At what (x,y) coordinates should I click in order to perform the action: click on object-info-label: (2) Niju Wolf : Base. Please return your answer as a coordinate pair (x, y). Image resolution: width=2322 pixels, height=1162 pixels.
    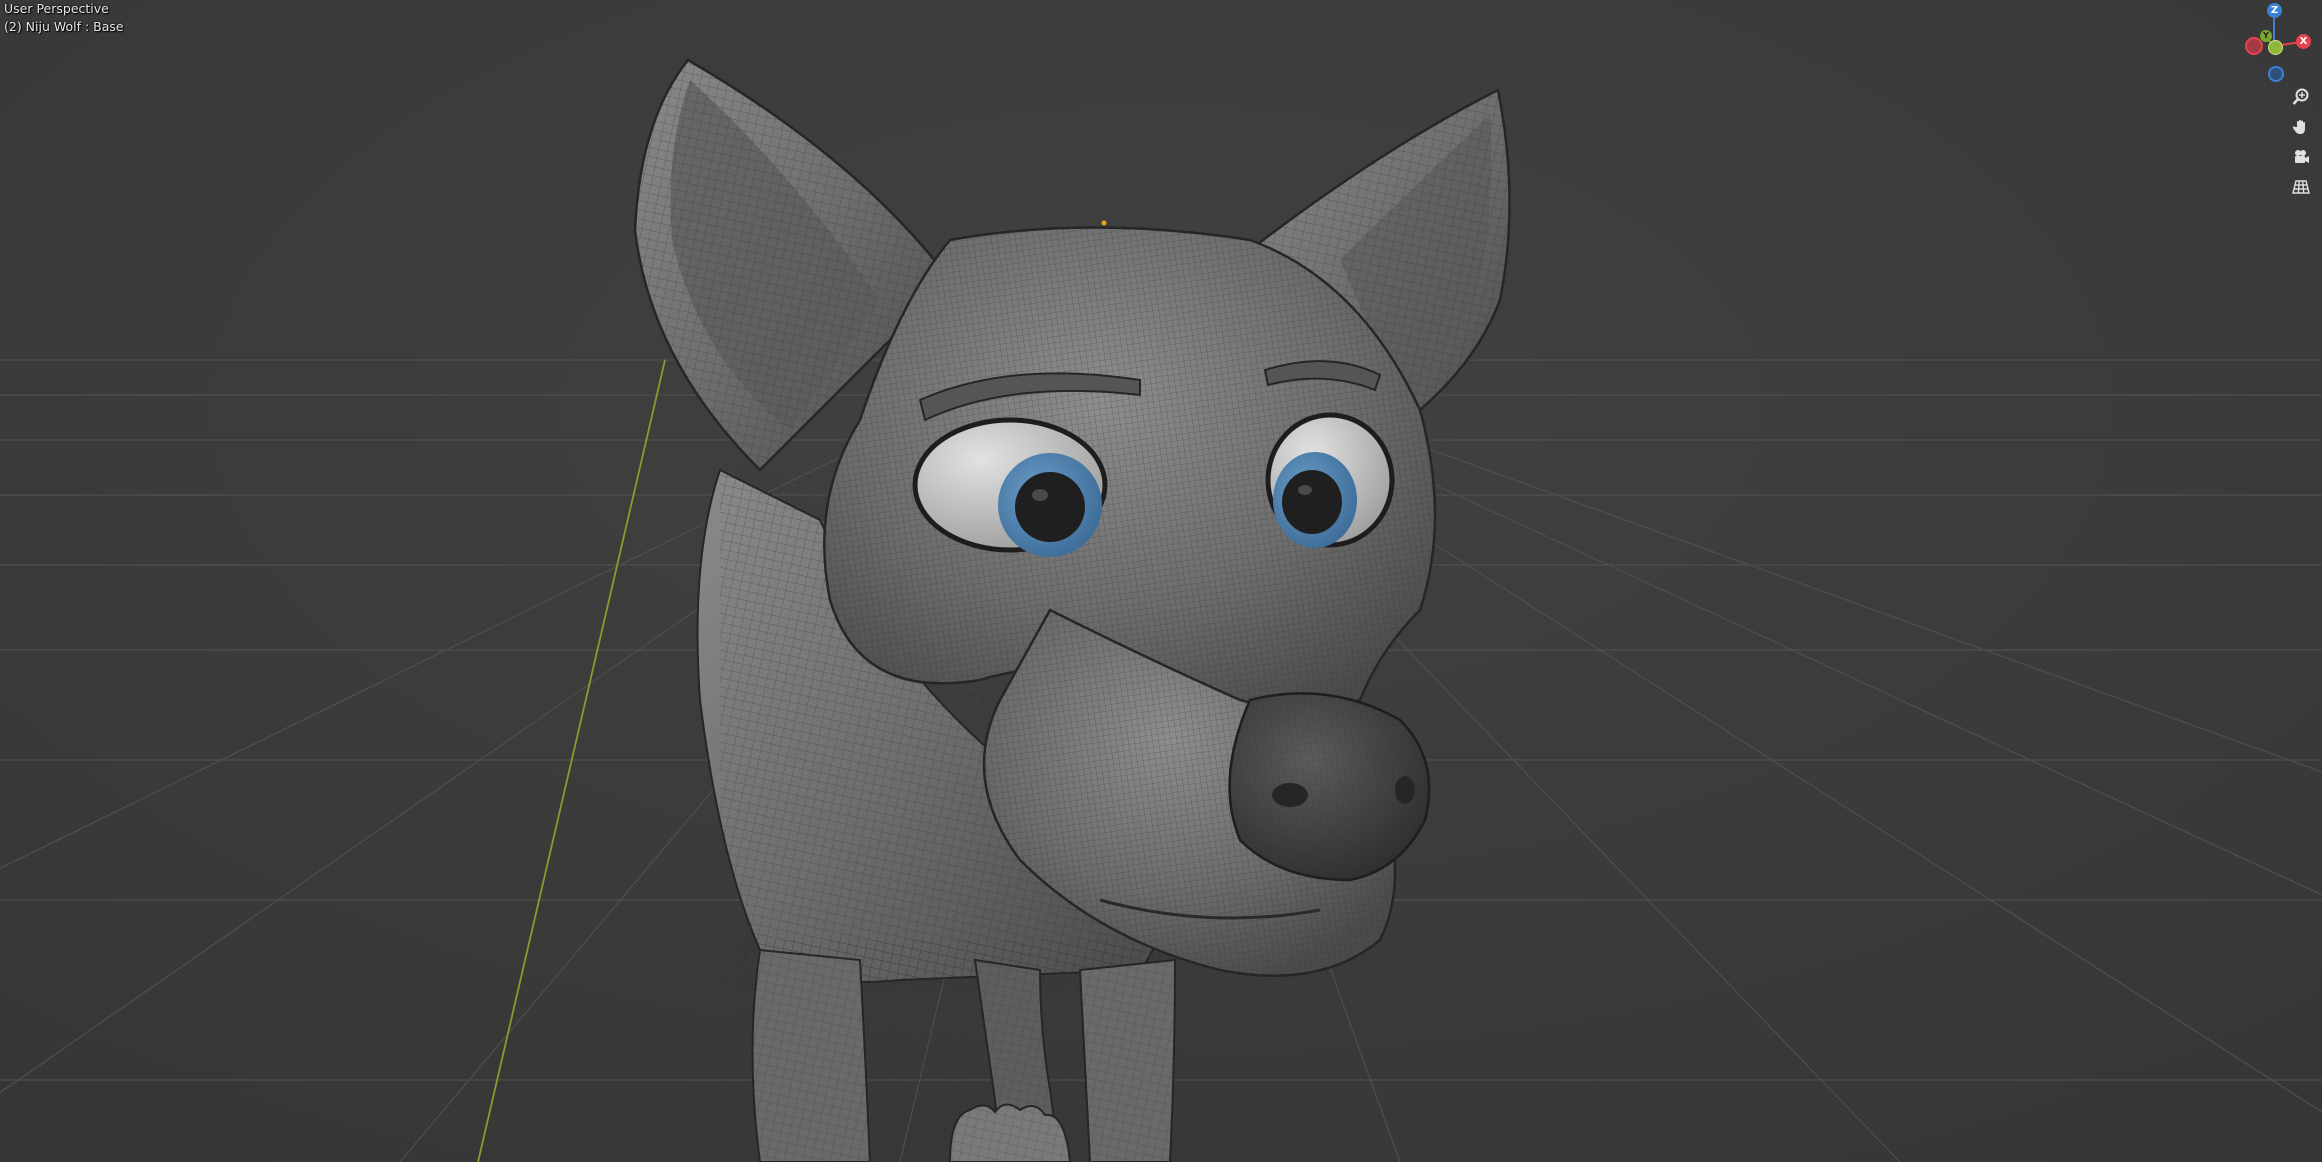
    Looking at the image, I should click on (64, 26).